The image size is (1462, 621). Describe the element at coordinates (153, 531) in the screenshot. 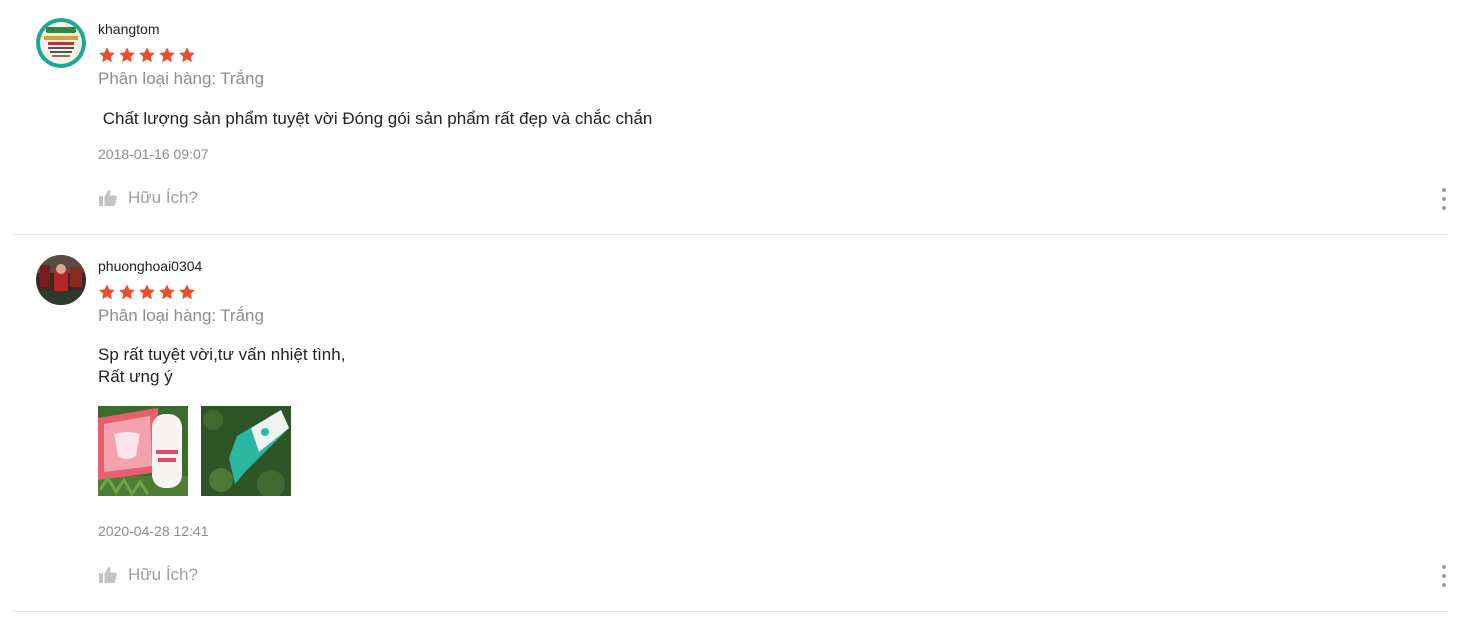

I see `review-time: 2020-04-28 12:41` at that location.